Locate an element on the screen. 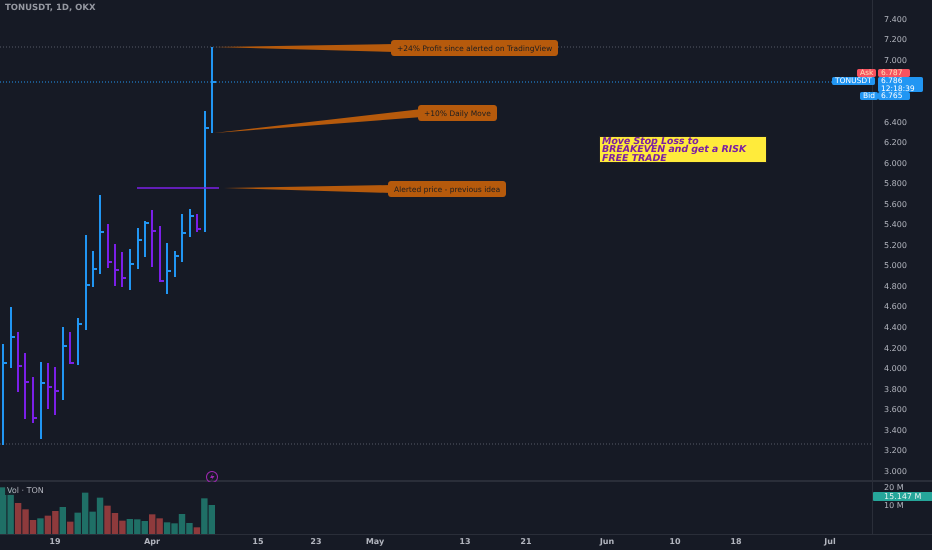 Image resolution: width=932 pixels, height=550 pixels. price-label: 3.000 is located at coordinates (895, 471).